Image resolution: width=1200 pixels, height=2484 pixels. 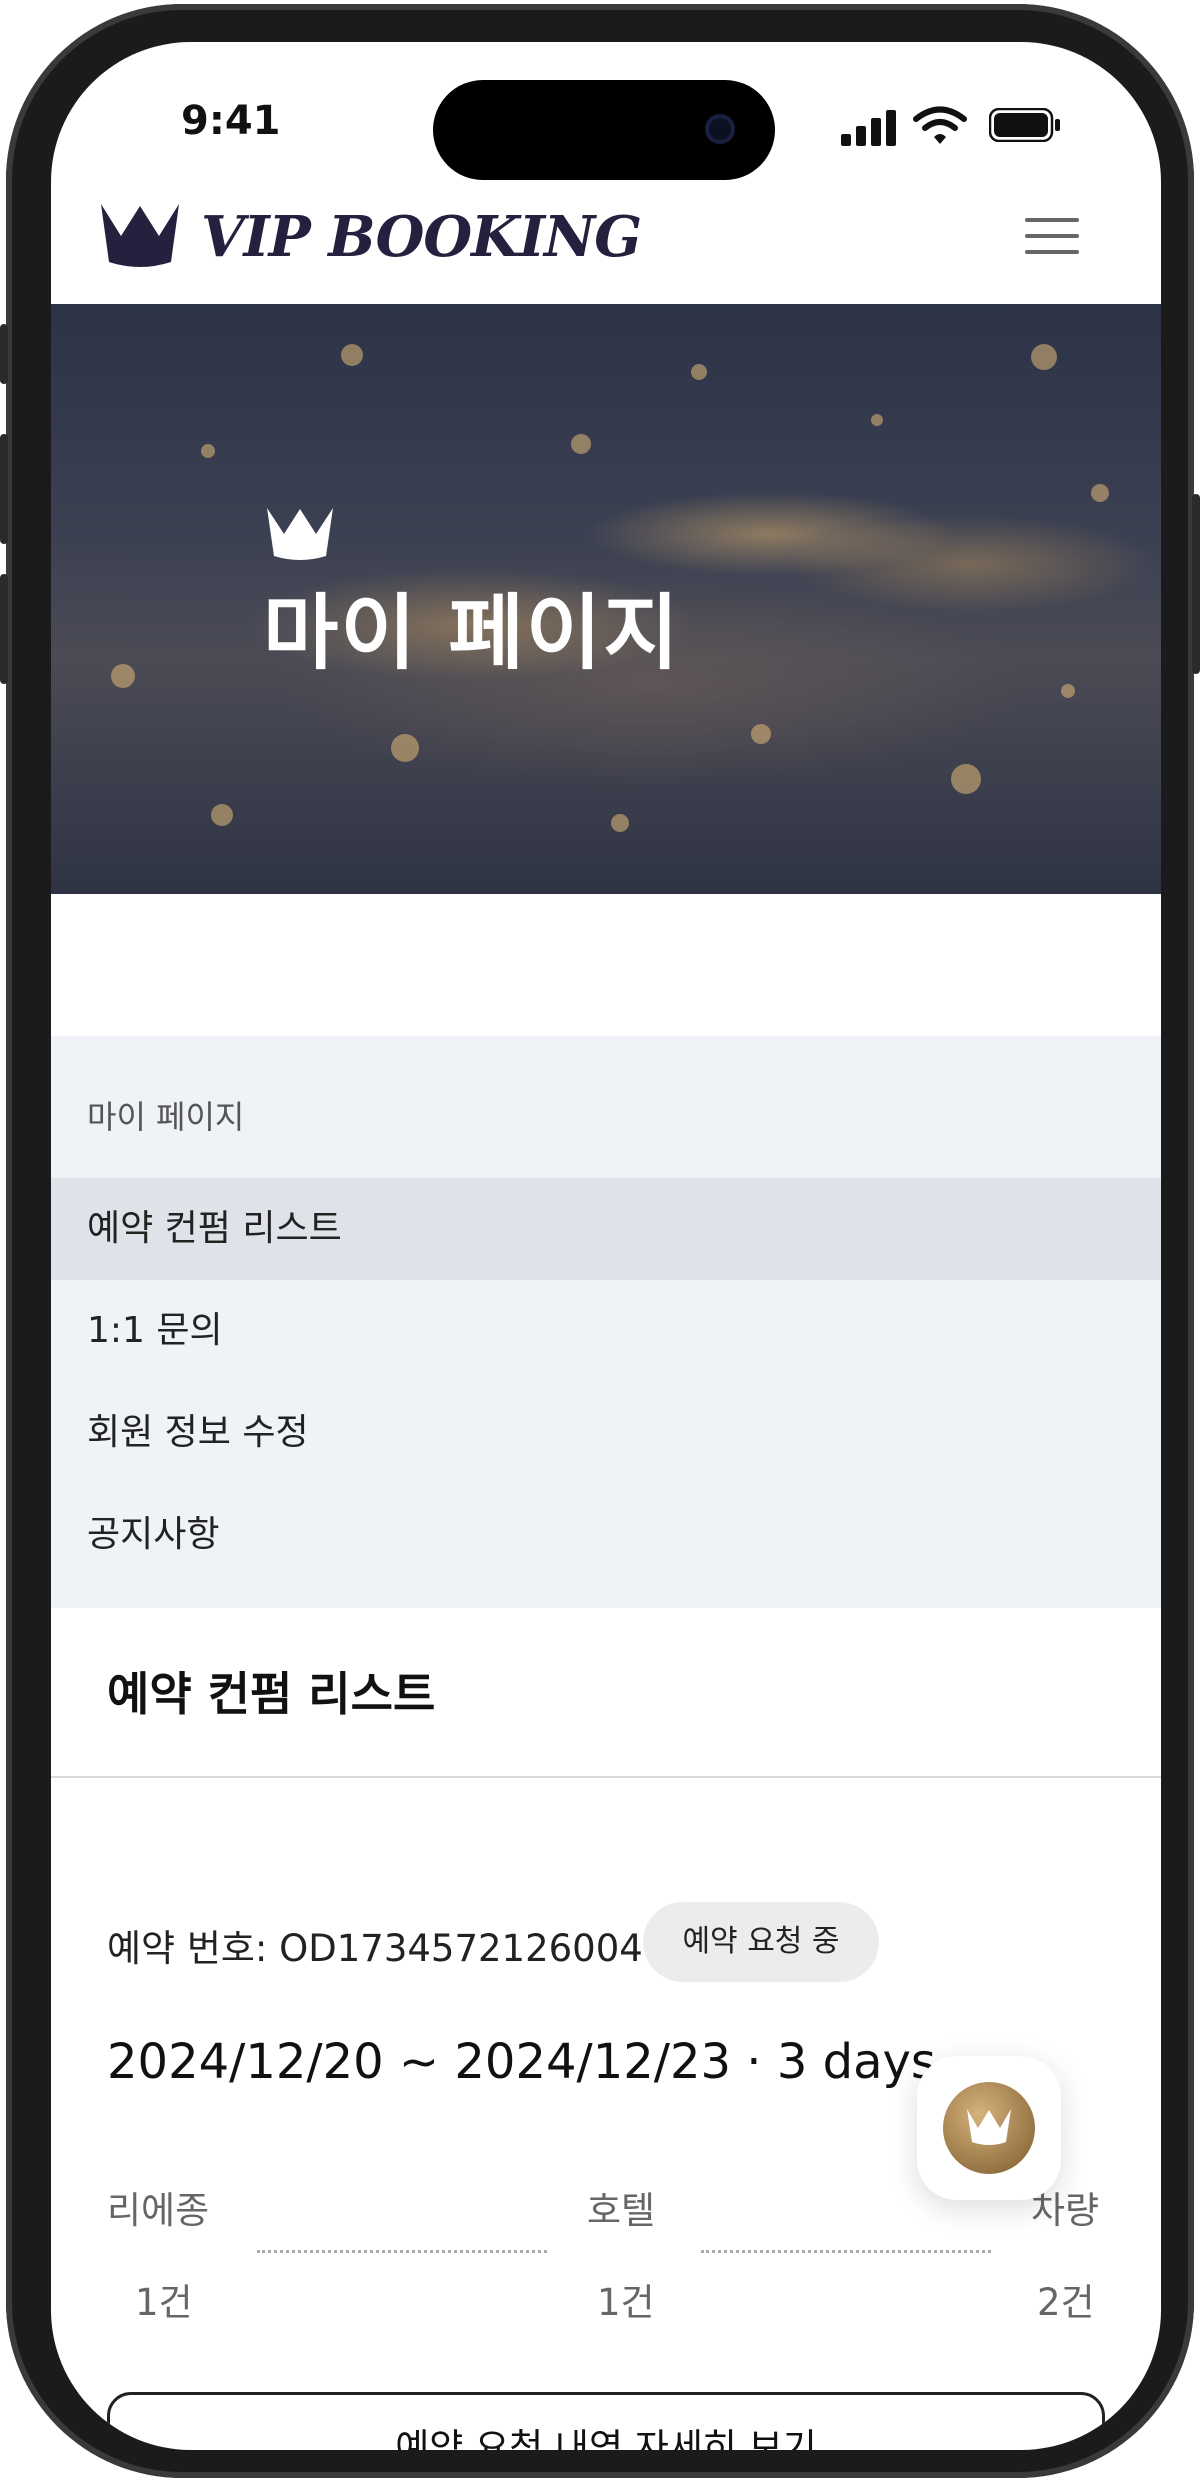 I want to click on status-badge: 예약 요청 중, so click(x=761, y=1942).